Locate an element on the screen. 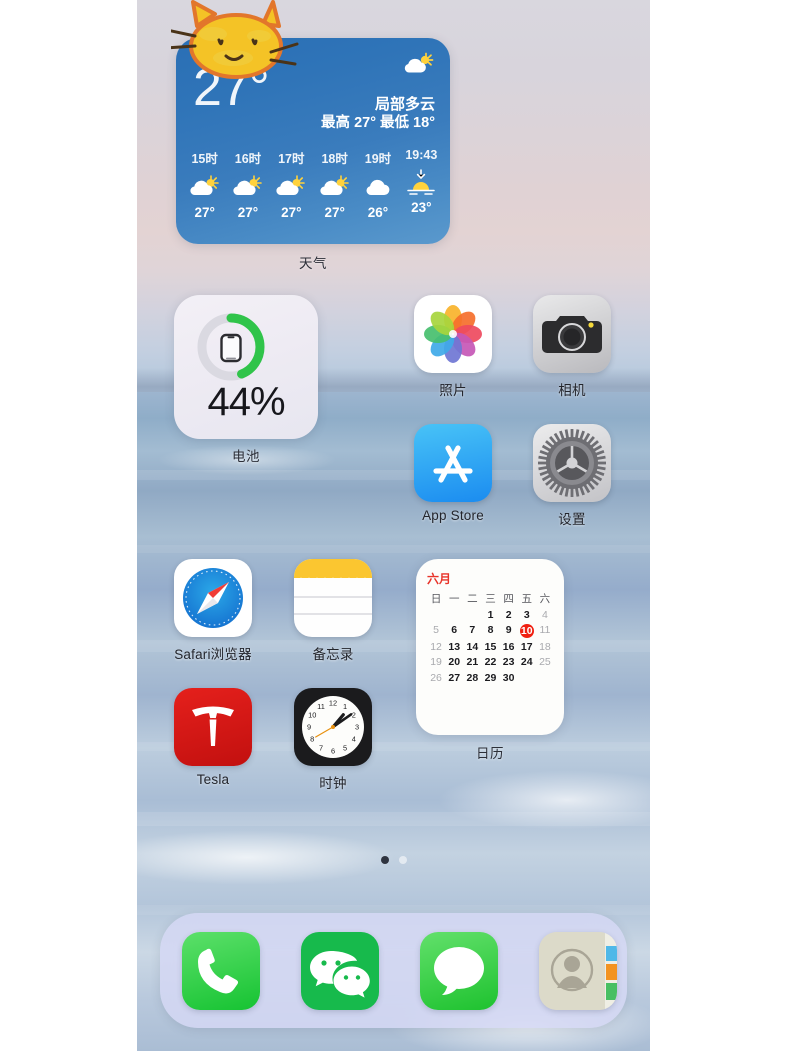 Image resolution: width=788 pixels, height=1051 pixels. calendar-day-12: 12 is located at coordinates (436, 646).